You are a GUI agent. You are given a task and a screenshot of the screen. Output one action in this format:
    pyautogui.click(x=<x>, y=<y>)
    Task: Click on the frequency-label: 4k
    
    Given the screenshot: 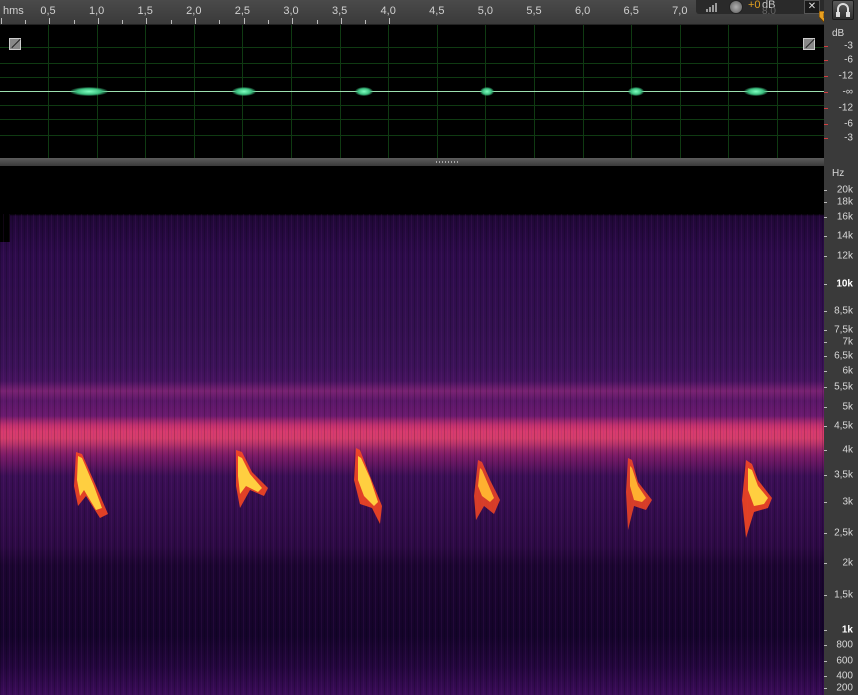 What is the action you would take?
    pyautogui.click(x=847, y=450)
    